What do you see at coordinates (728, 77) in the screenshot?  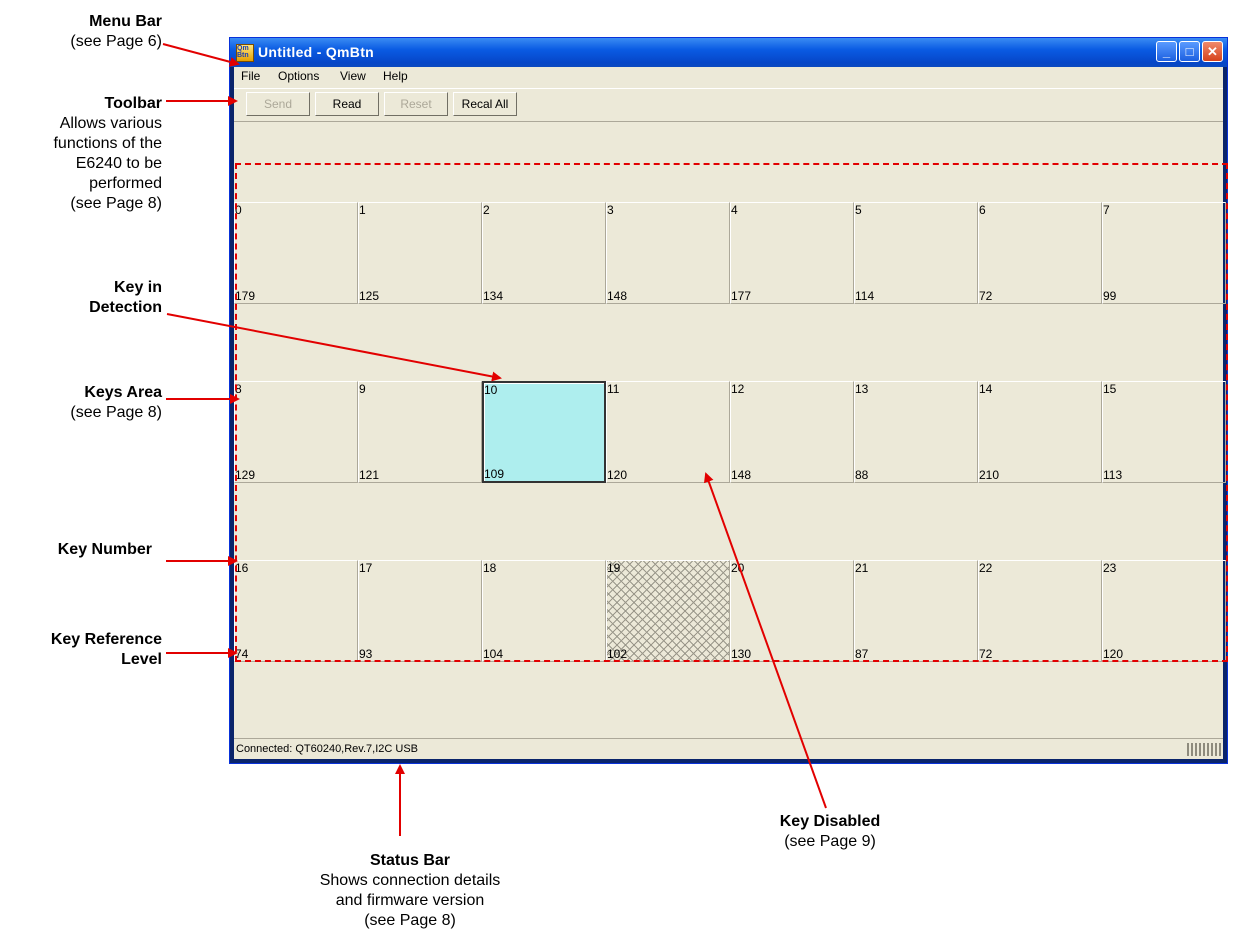 I see `menu-bar: File Options View Help` at bounding box center [728, 77].